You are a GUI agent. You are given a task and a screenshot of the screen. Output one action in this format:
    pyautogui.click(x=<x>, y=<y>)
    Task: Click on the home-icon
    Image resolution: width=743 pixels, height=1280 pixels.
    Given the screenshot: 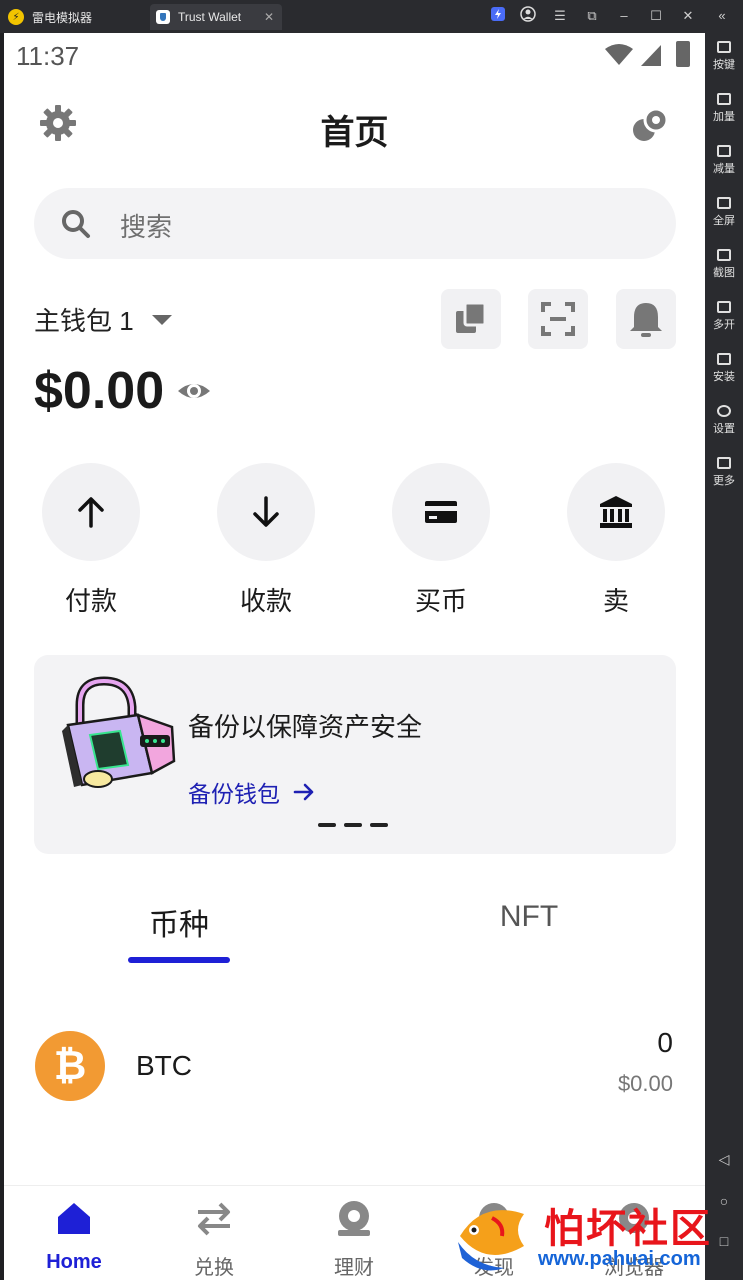 What is the action you would take?
    pyautogui.click(x=74, y=1218)
    